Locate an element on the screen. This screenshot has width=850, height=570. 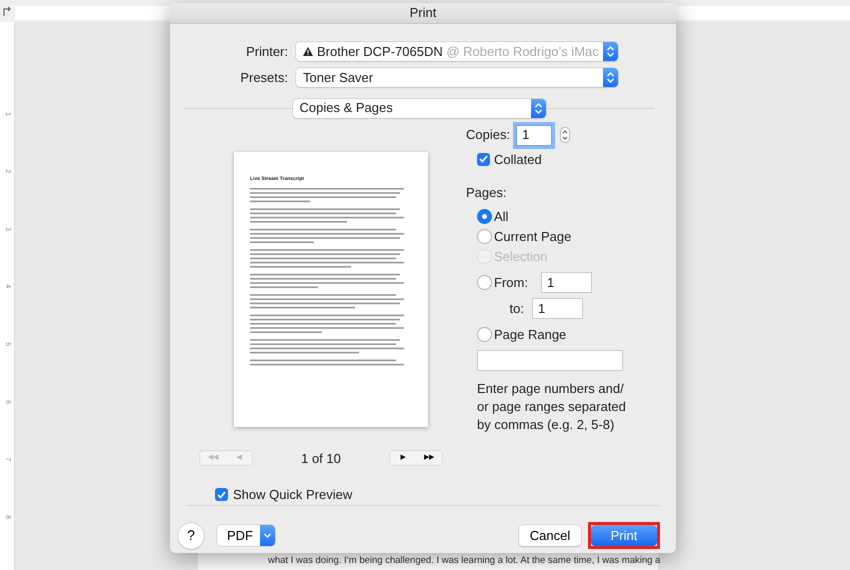
tab-stop-icon is located at coordinates (7, 11).